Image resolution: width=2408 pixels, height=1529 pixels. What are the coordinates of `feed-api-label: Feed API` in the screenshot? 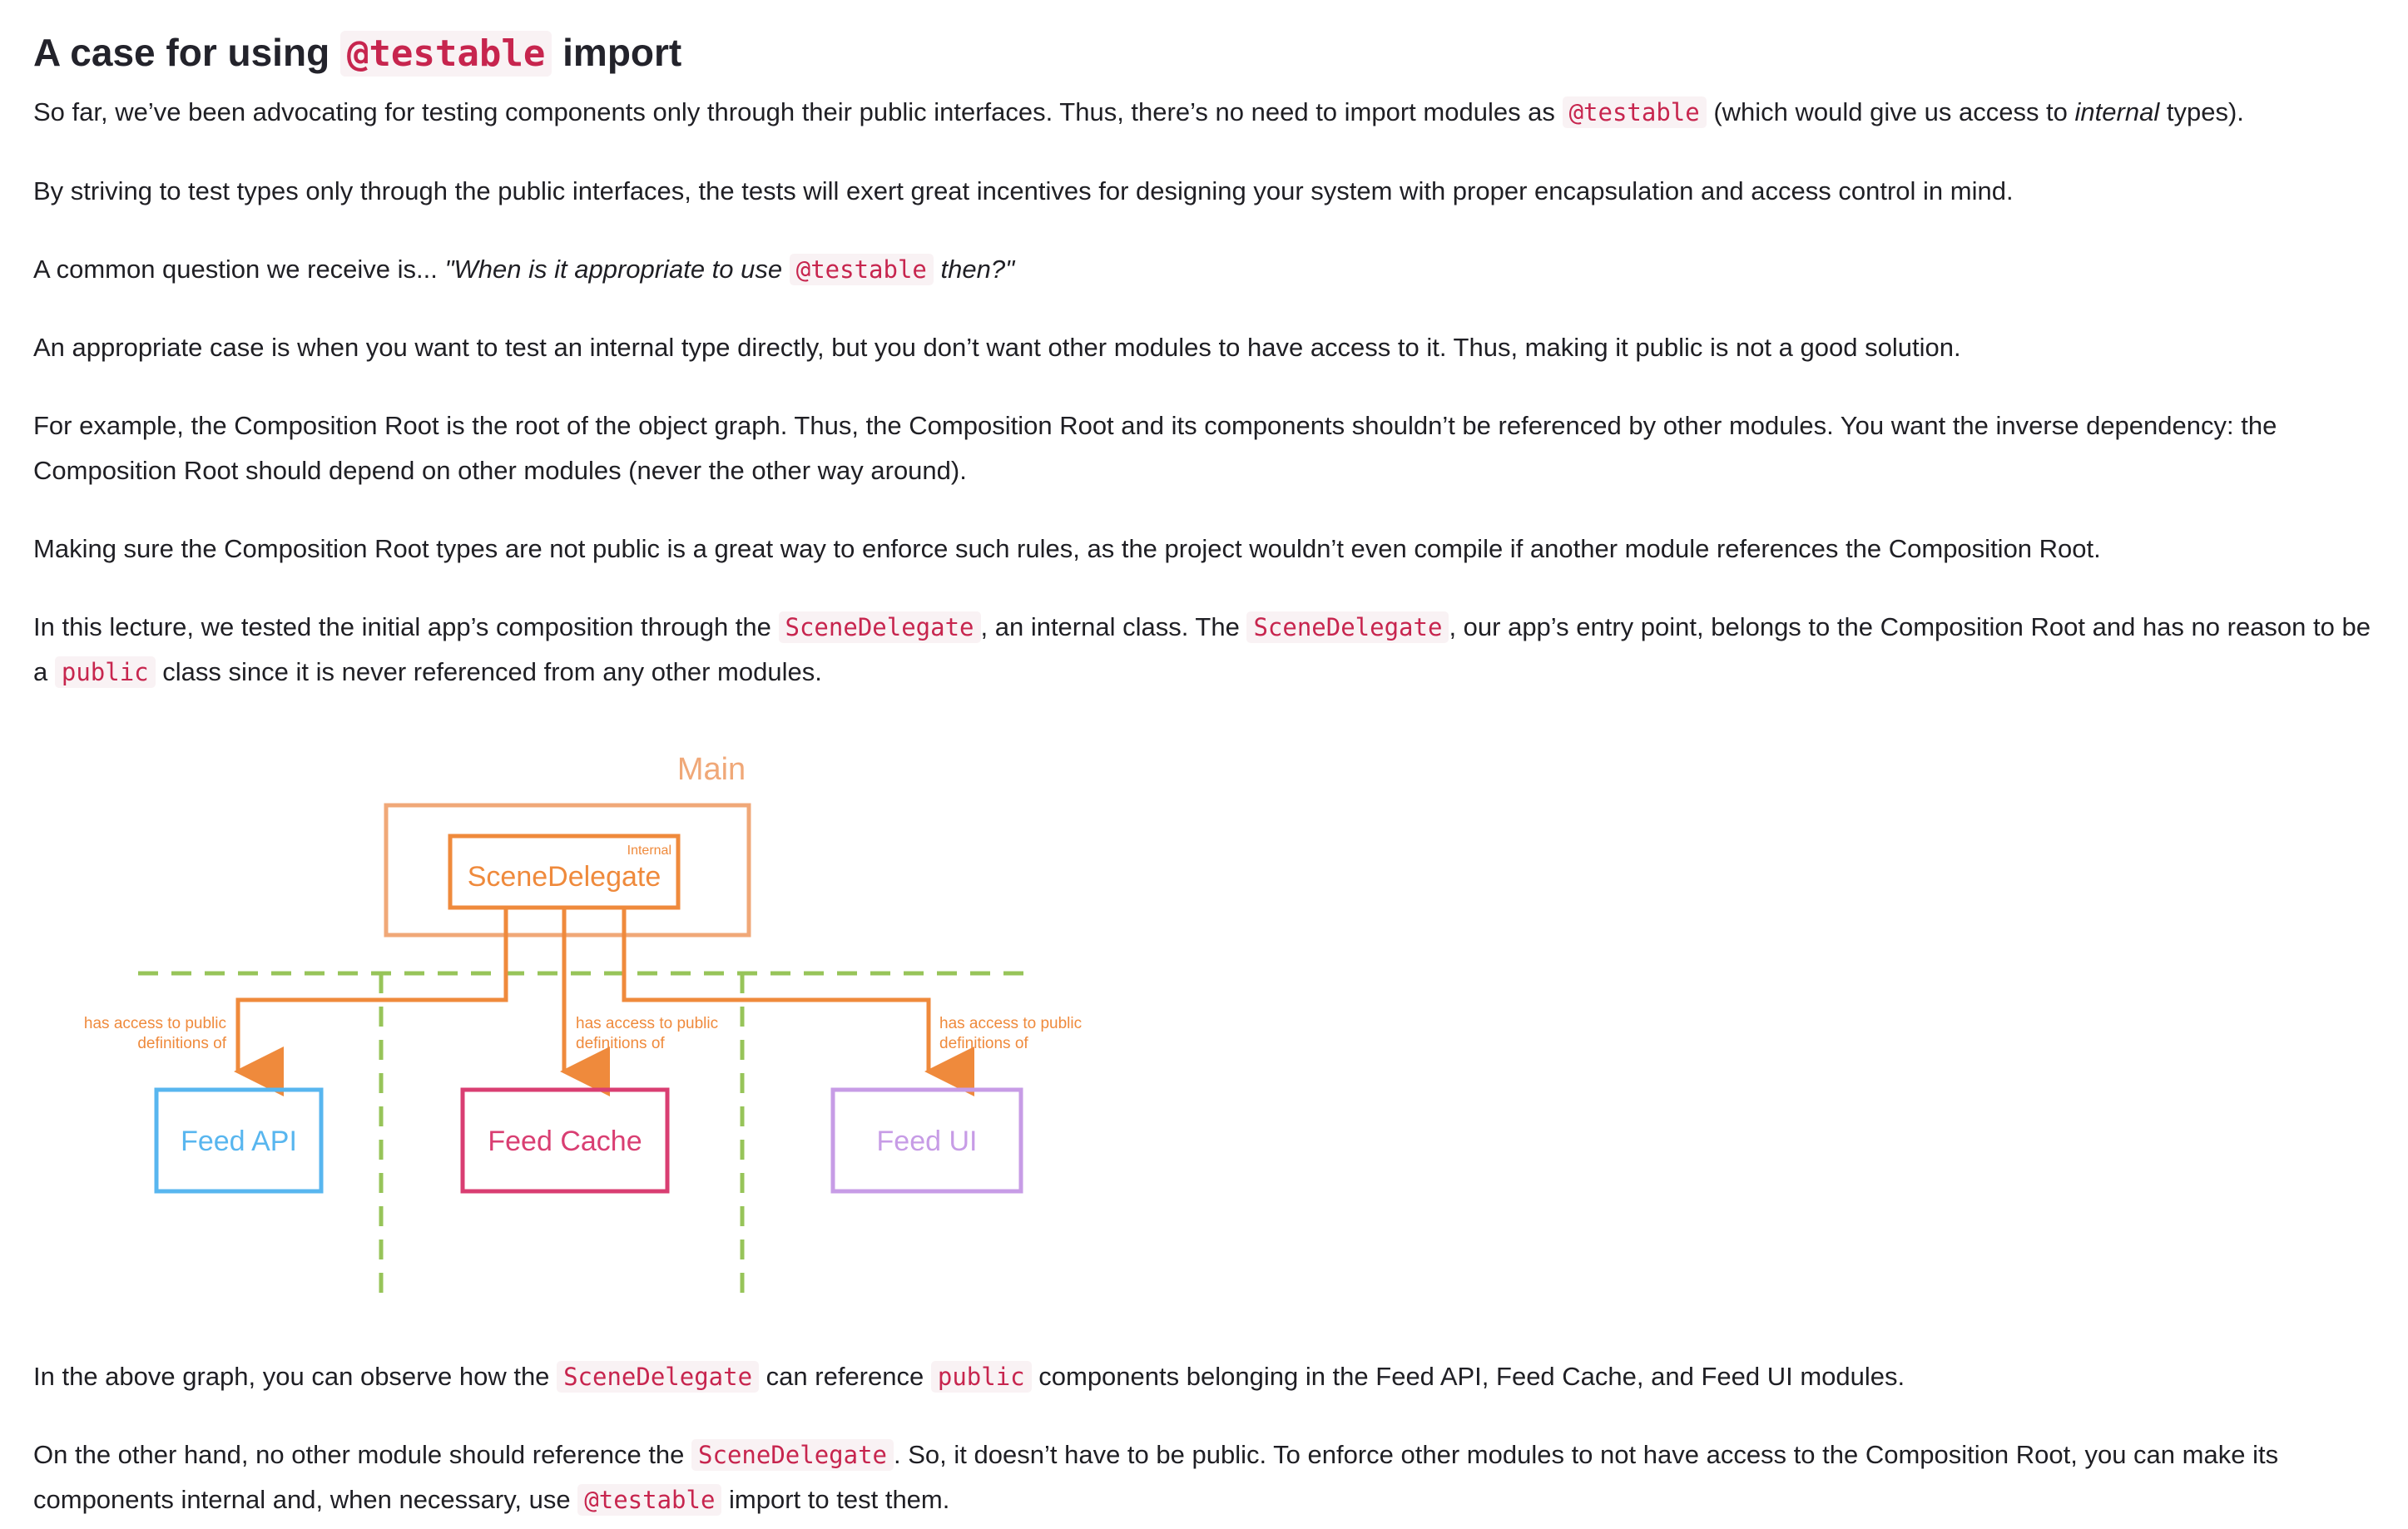 It's located at (239, 1141).